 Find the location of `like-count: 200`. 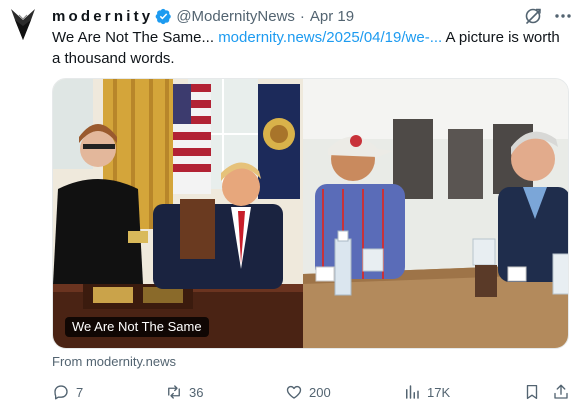

like-count: 200 is located at coordinates (320, 392).